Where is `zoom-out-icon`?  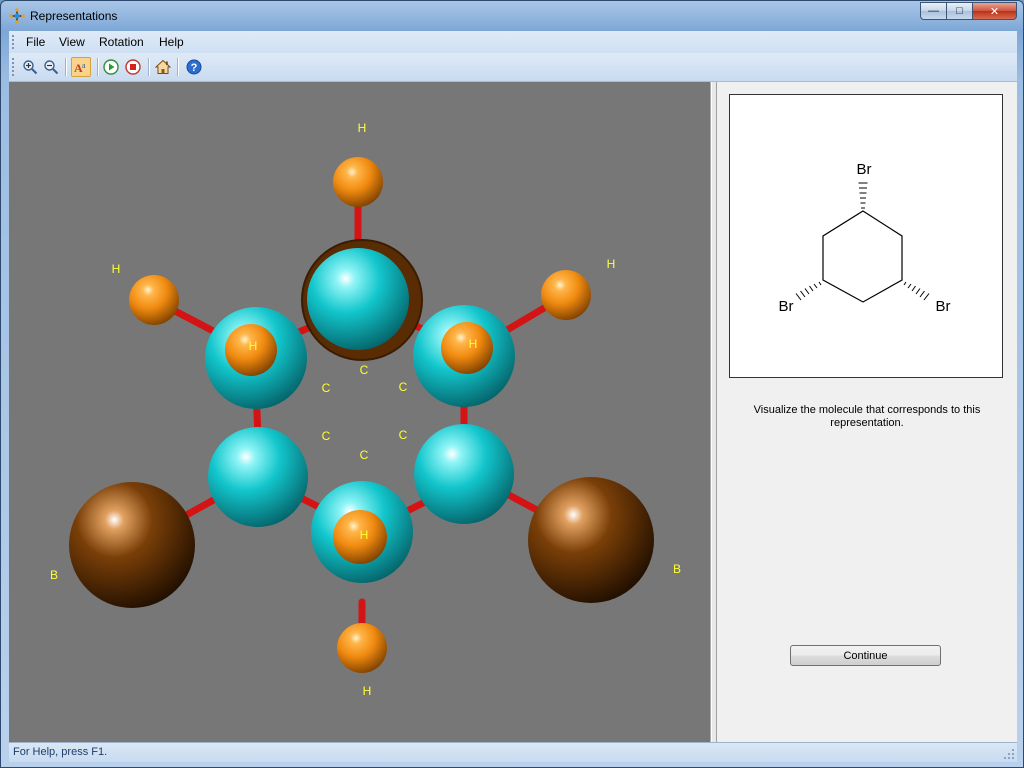
zoom-out-icon is located at coordinates (51, 67).